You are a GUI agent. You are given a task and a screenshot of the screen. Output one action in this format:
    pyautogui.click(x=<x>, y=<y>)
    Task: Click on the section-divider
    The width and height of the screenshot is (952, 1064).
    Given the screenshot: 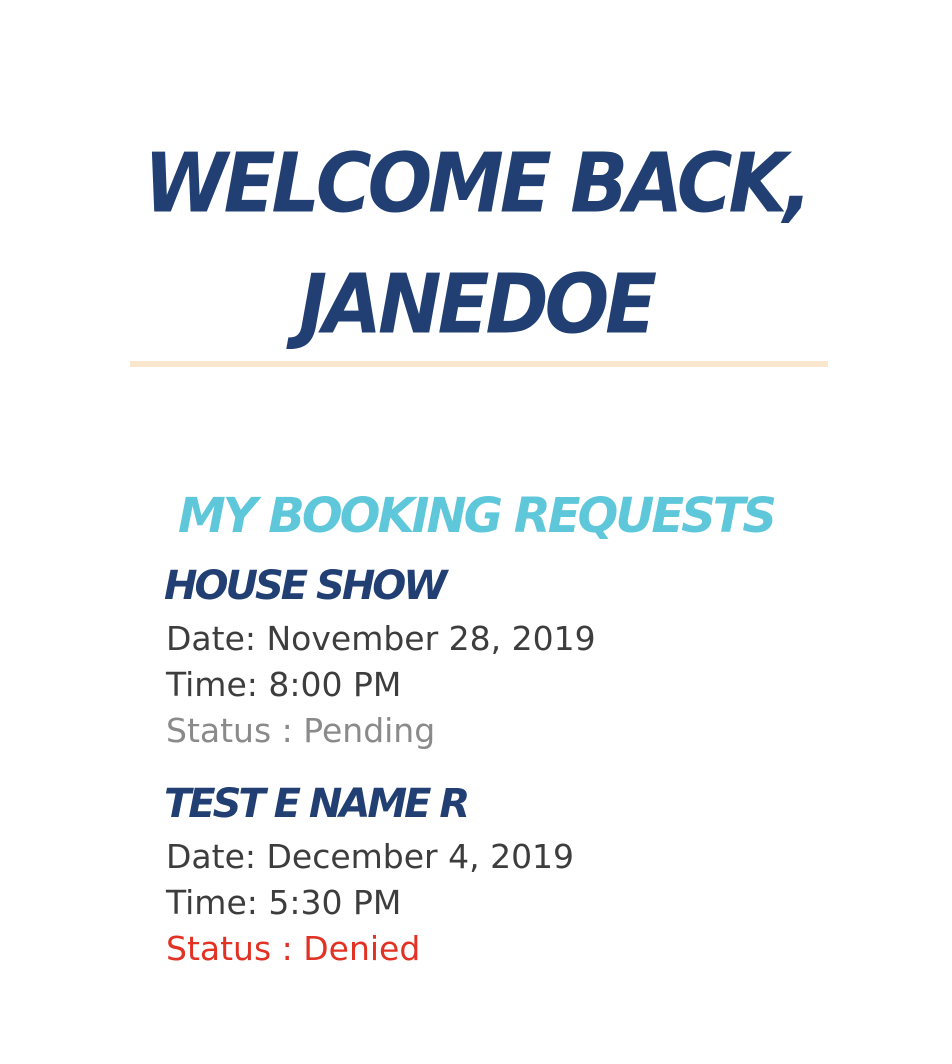 What is the action you would take?
    pyautogui.click(x=479, y=364)
    